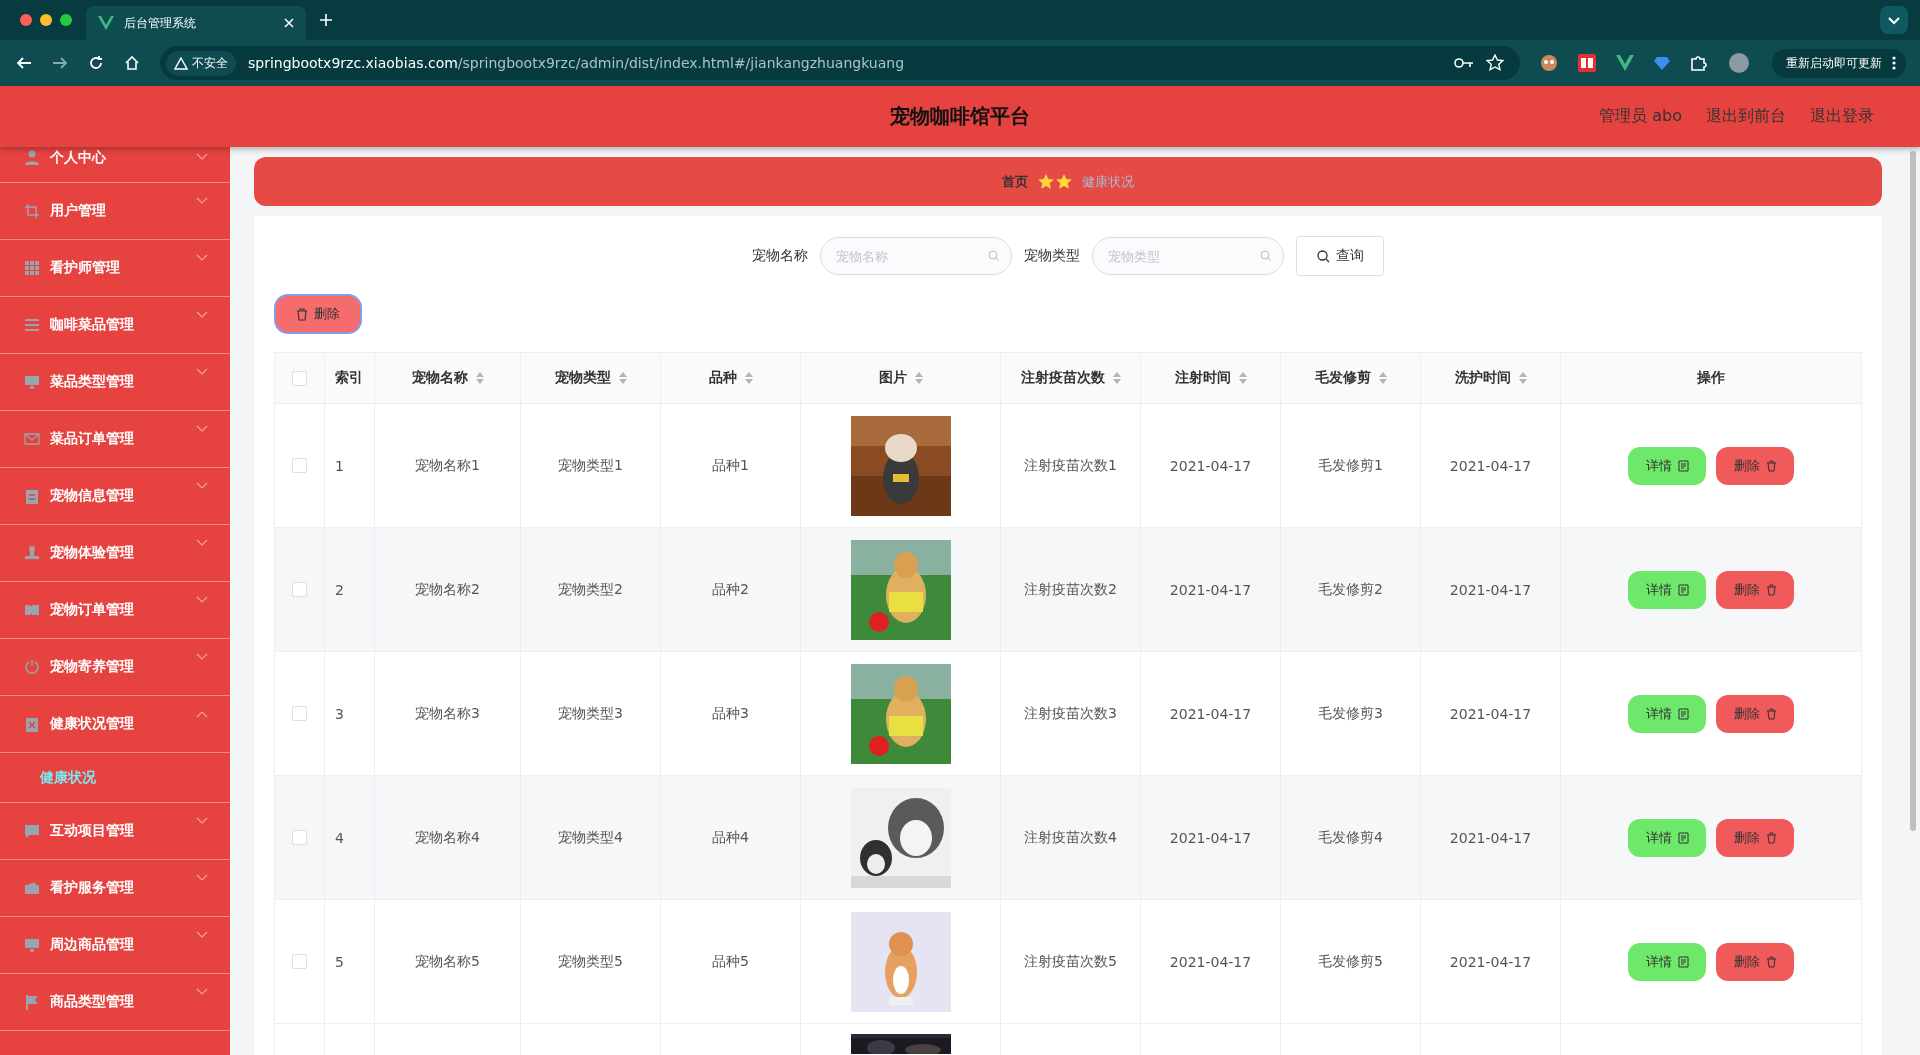  What do you see at coordinates (196, 23) in the screenshot?
I see `browser-tab: 后台管理系统` at bounding box center [196, 23].